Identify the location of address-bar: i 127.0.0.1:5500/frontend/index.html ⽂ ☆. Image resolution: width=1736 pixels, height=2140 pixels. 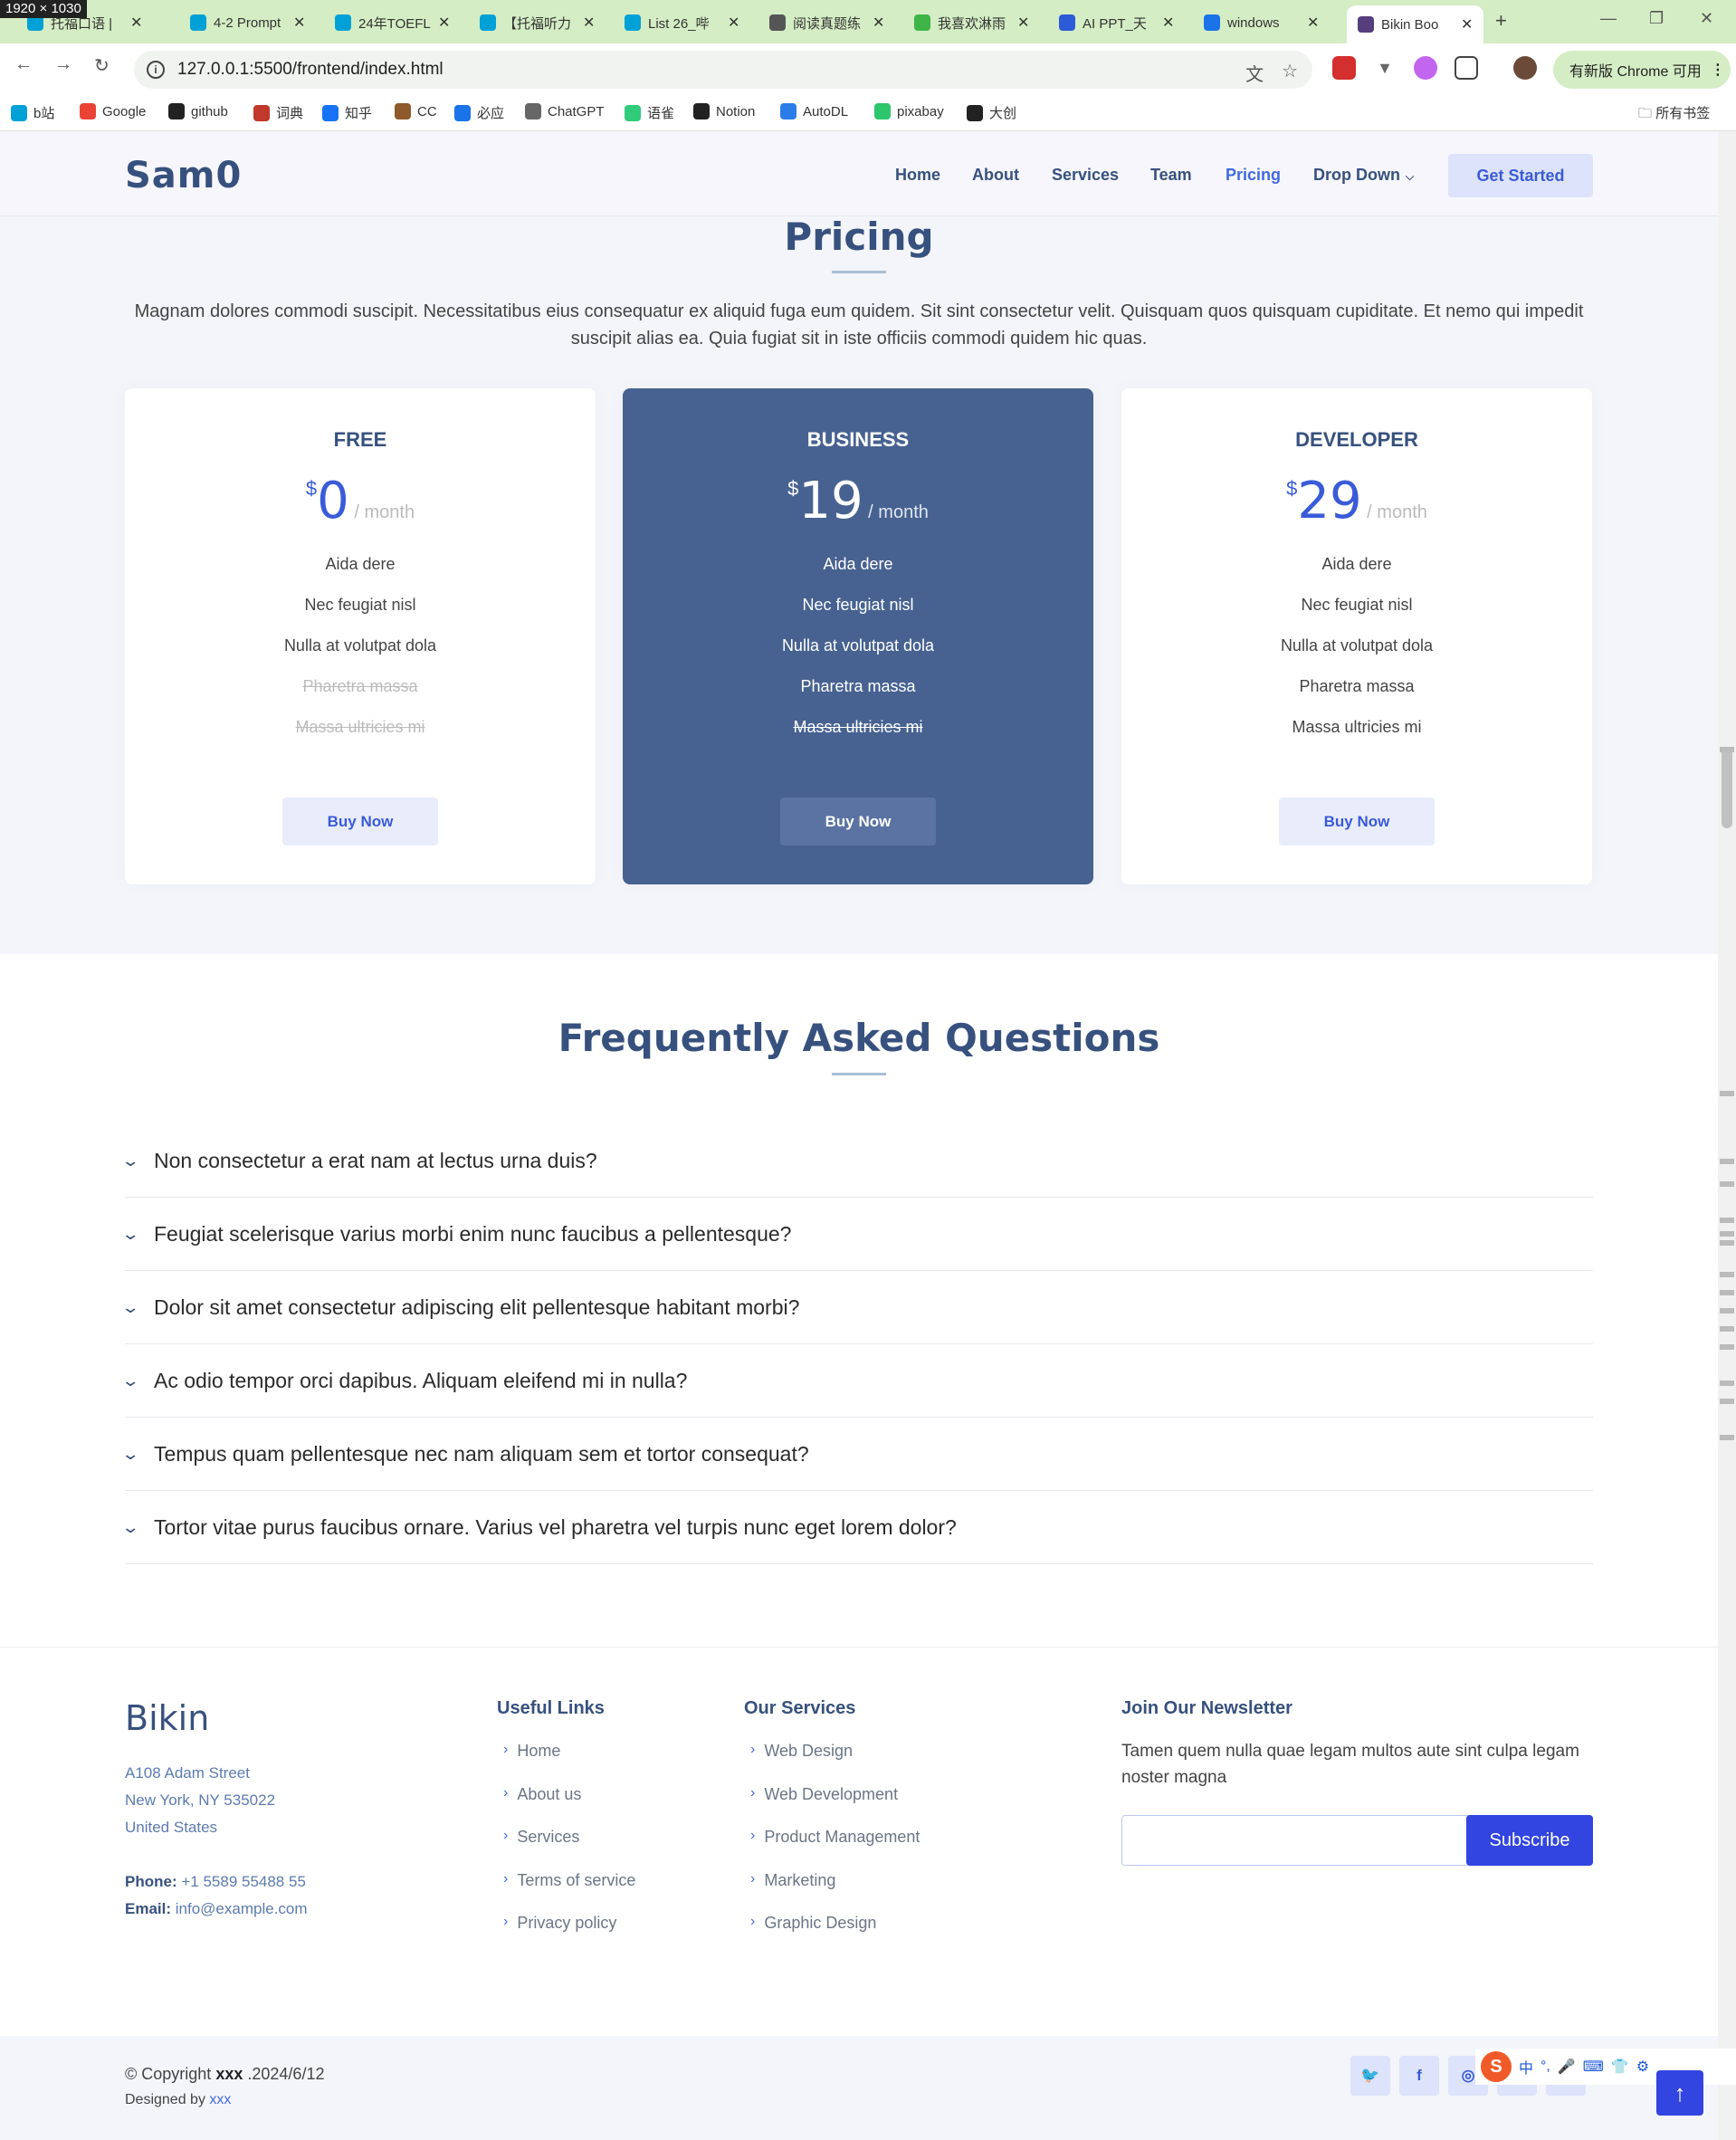
(723, 70).